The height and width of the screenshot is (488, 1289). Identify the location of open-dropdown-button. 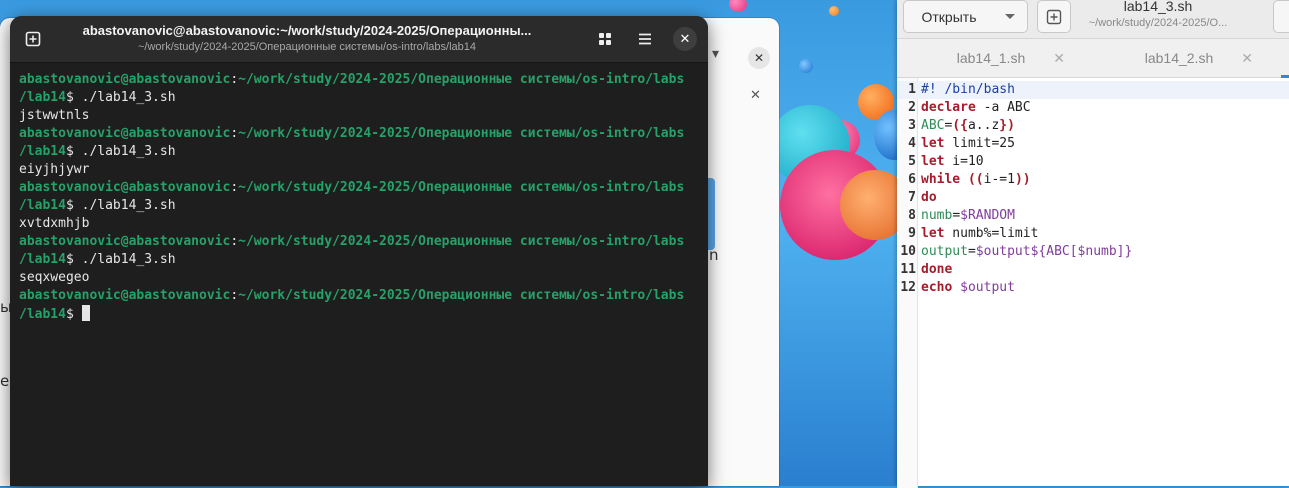
(1010, 16).